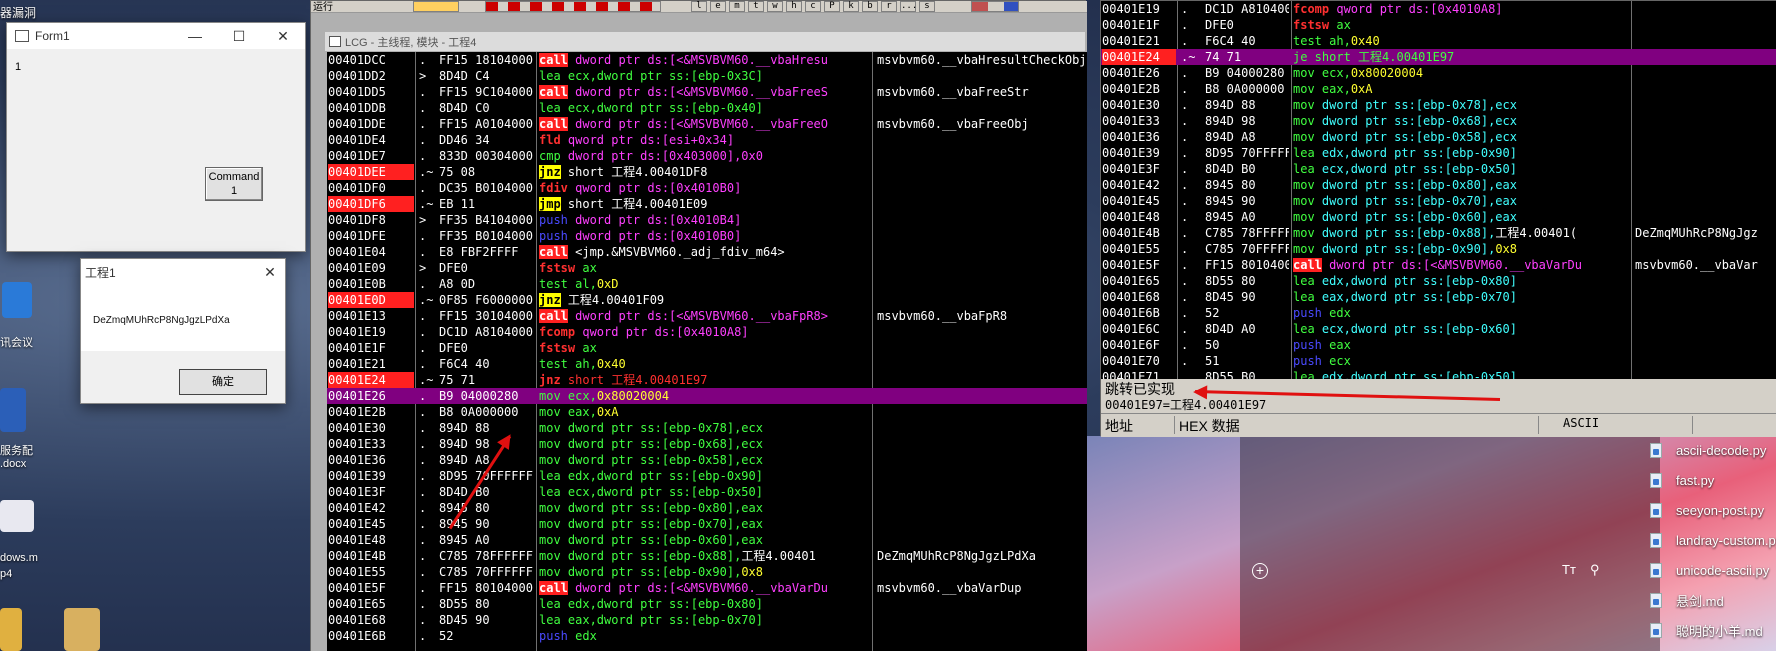 The height and width of the screenshot is (651, 1776). What do you see at coordinates (371, 604) in the screenshot?
I see `disasm-address: 00401E65` at bounding box center [371, 604].